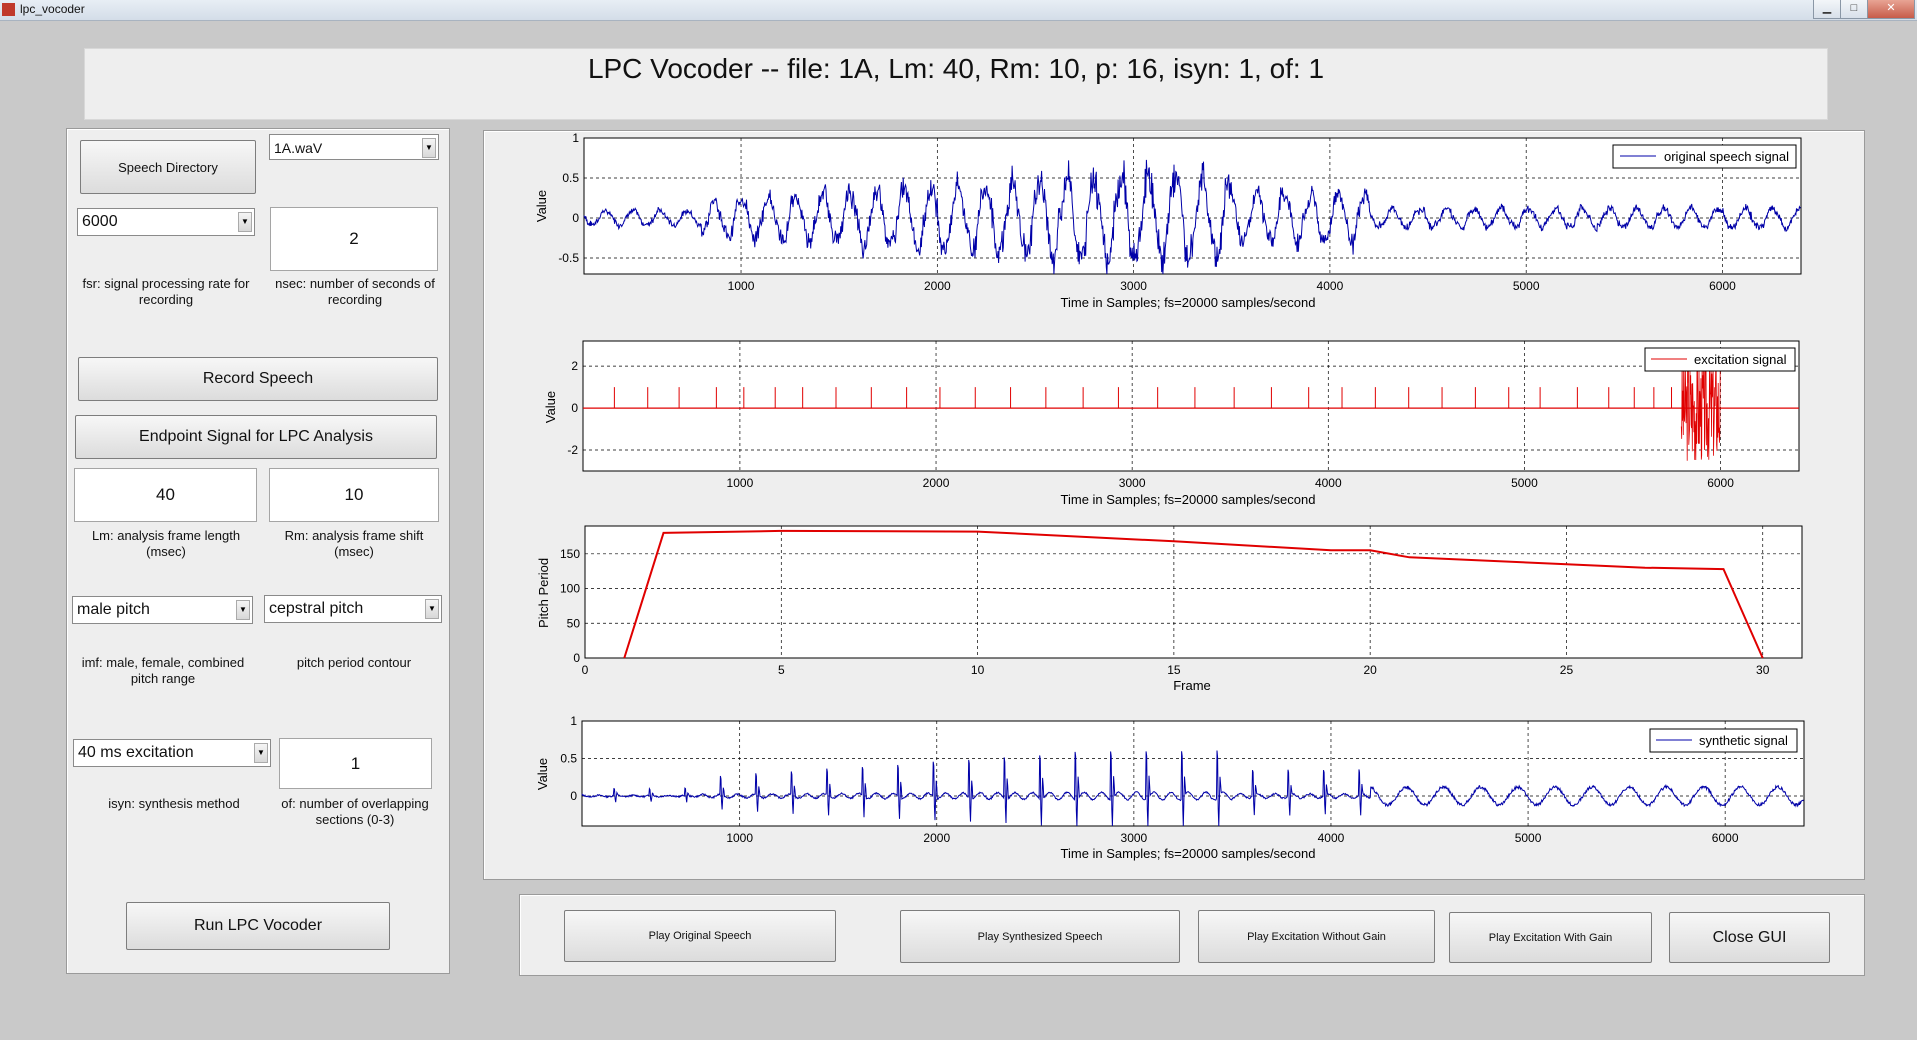 This screenshot has width=1917, height=1040. I want to click on maximize-icon: □, so click(1854, 9).